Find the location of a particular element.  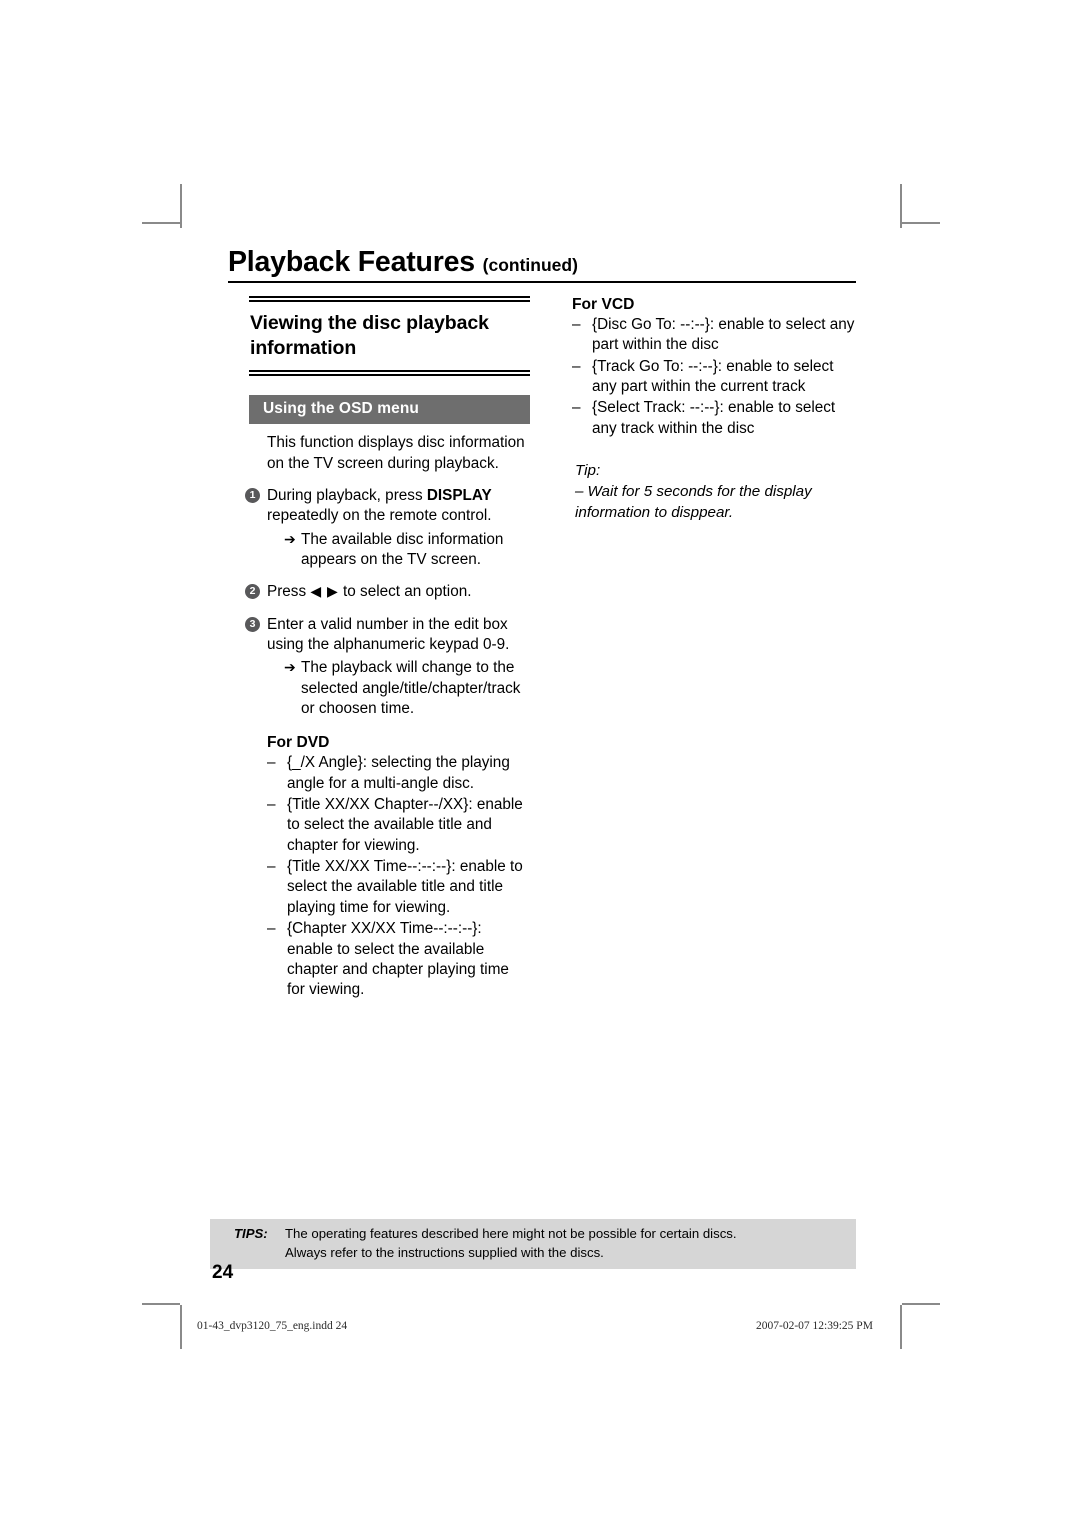

vcd-heading: For VCD is located at coordinates (603, 304).